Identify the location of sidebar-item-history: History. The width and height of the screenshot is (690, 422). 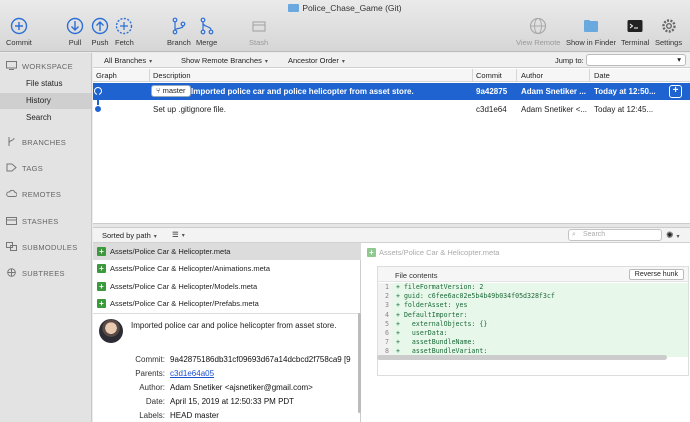
(45, 101).